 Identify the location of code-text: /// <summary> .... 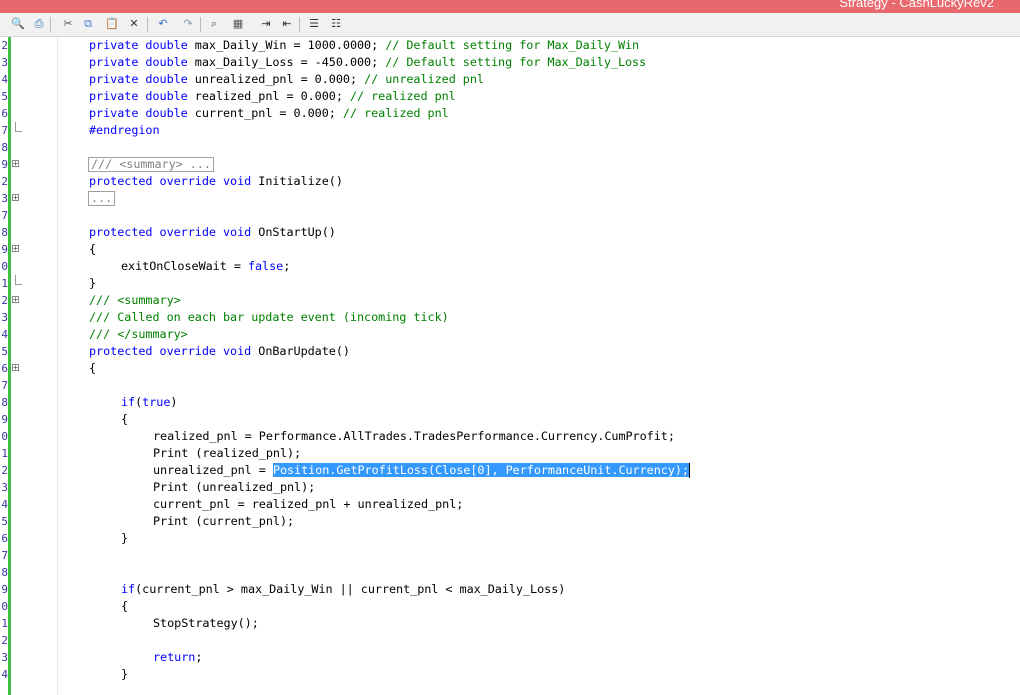
(151, 164).